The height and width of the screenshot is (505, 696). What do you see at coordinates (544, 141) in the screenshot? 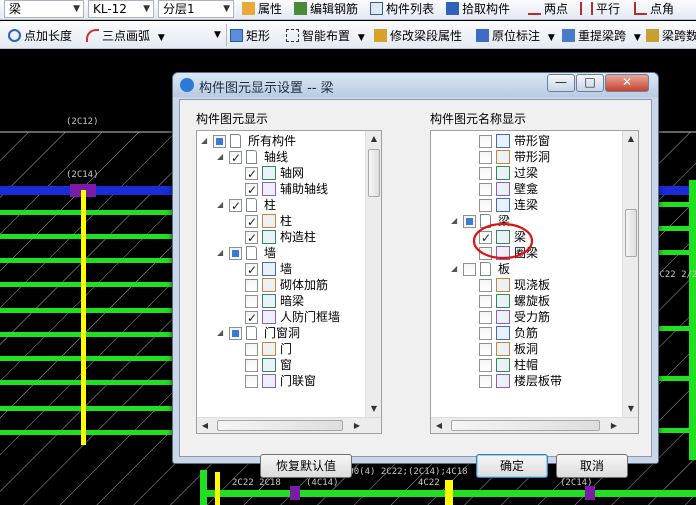
I see `tree-item: 带形窗` at bounding box center [544, 141].